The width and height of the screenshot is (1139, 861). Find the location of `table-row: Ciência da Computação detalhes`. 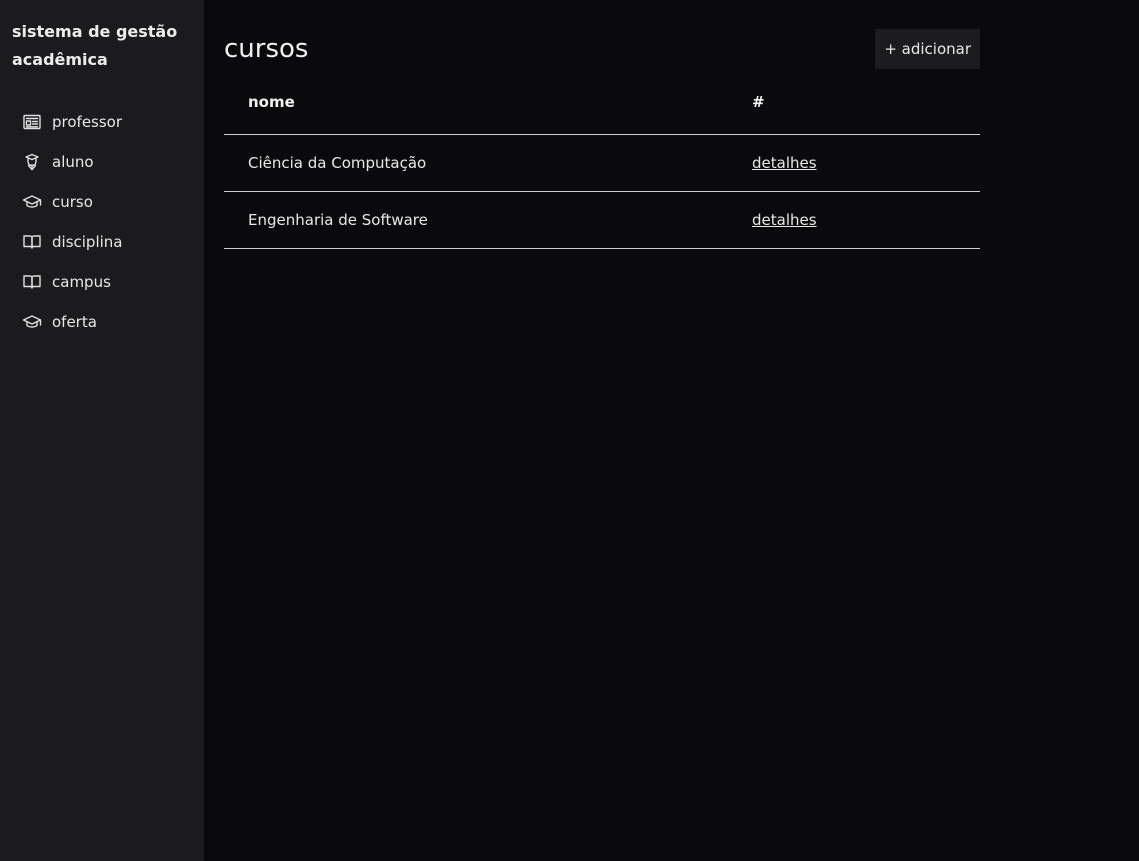

table-row: Ciência da Computação detalhes is located at coordinates (602, 163).